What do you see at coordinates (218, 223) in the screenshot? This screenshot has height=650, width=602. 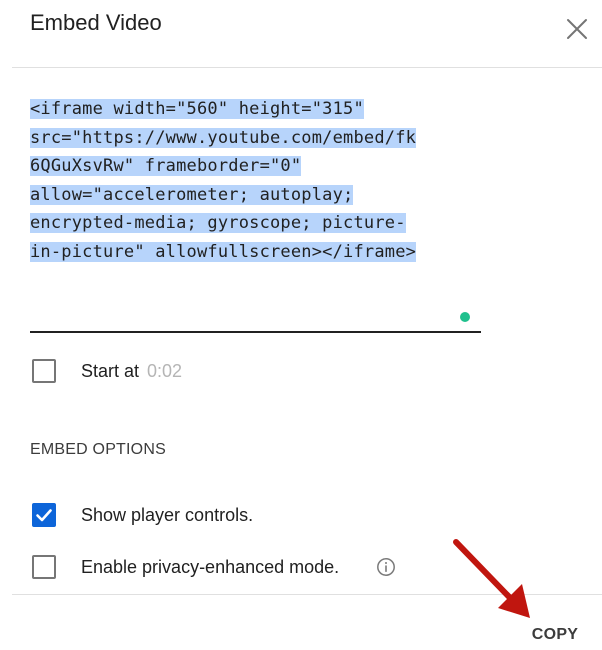 I see `embed-code-line: encrypted-media; gyroscope; picture-` at bounding box center [218, 223].